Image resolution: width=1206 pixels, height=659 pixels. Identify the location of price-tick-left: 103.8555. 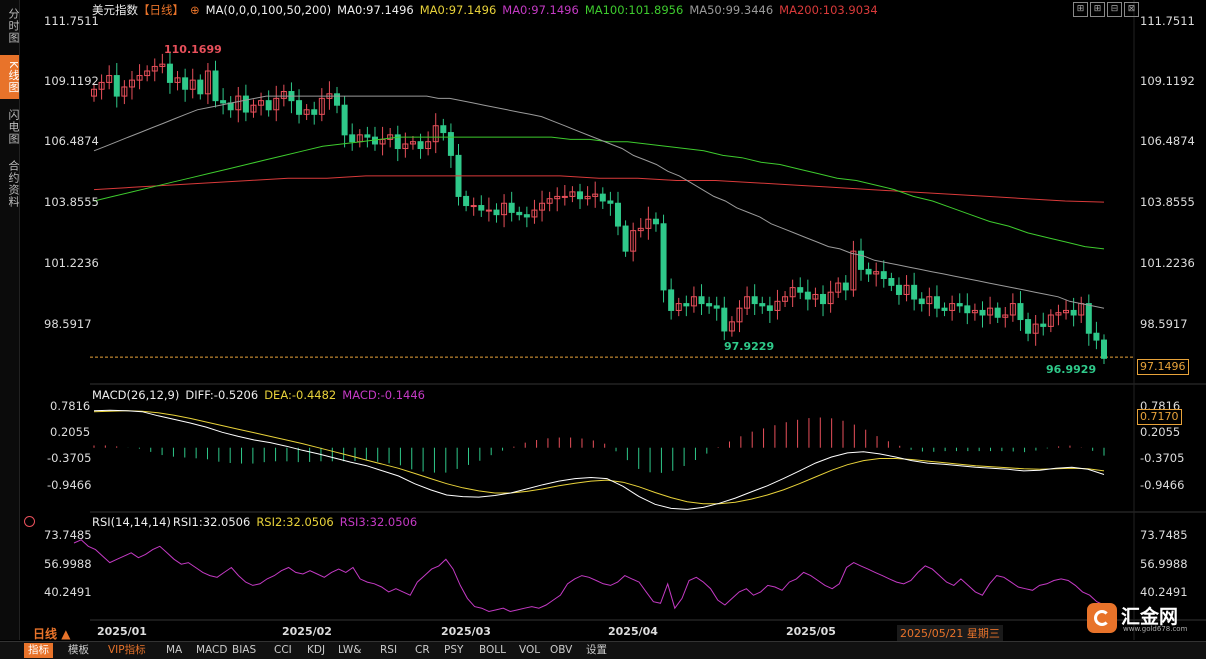
(71, 202).